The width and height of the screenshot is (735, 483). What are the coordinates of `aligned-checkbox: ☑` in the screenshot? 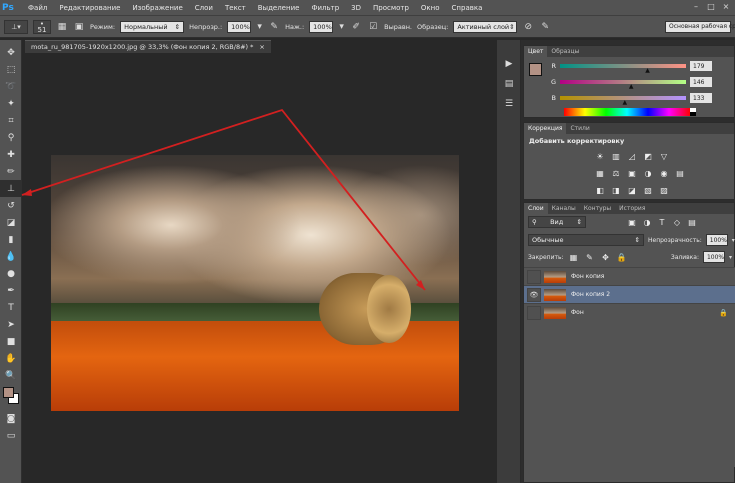 It's located at (373, 27).